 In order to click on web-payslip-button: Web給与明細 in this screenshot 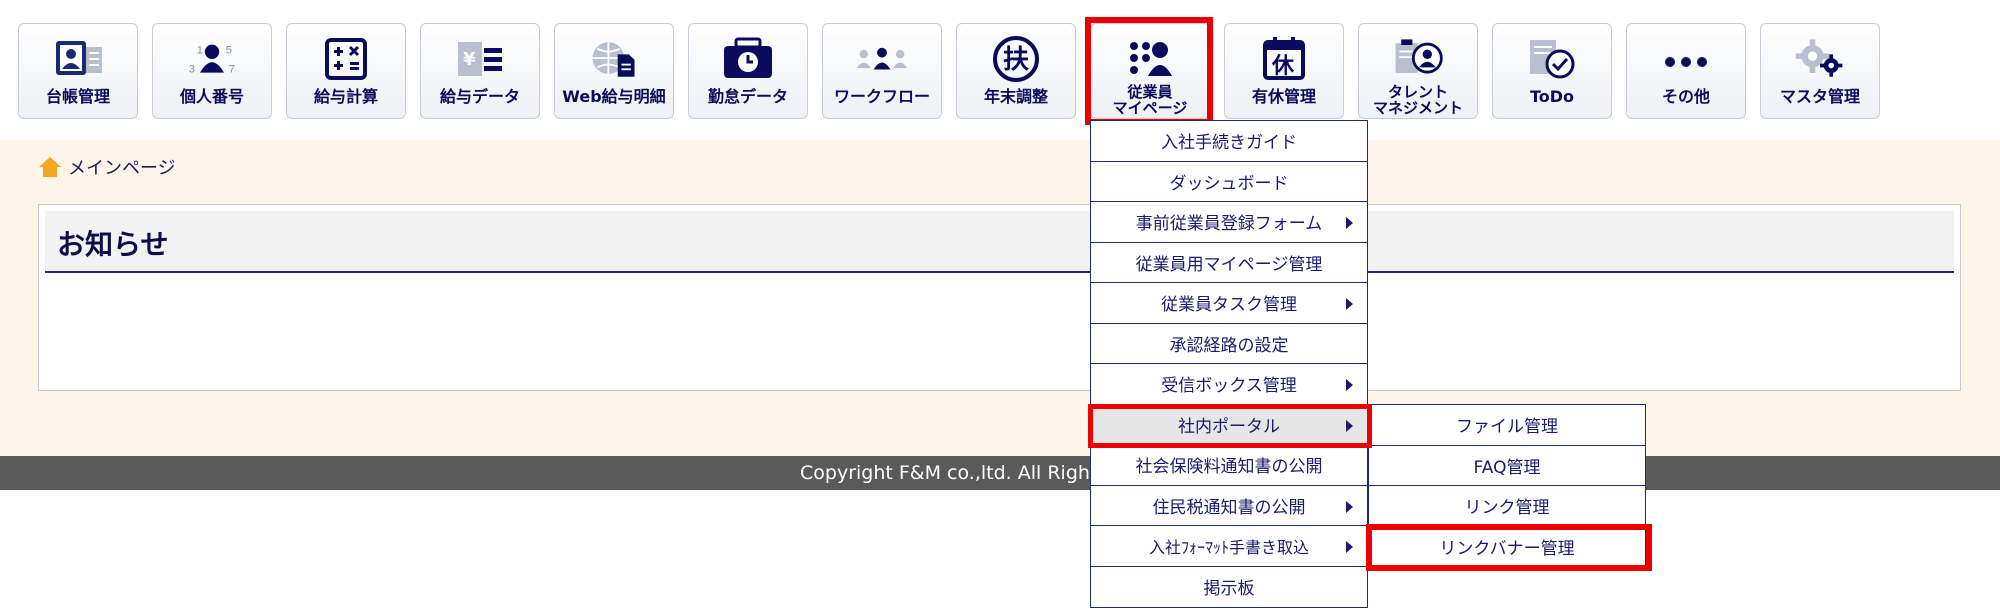, I will do `click(614, 71)`.